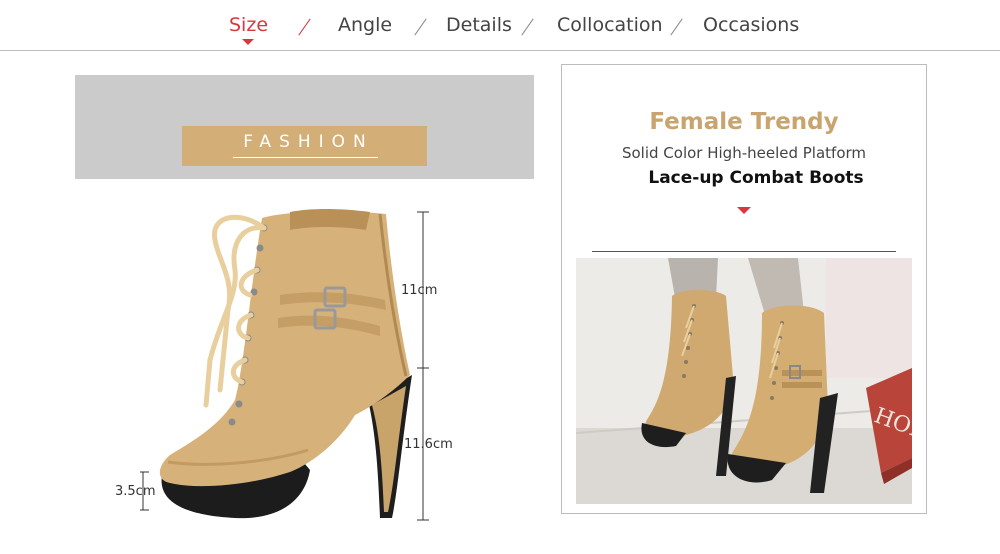 This screenshot has width=1000, height=554. Describe the element at coordinates (744, 251) in the screenshot. I see `card-divider` at that location.